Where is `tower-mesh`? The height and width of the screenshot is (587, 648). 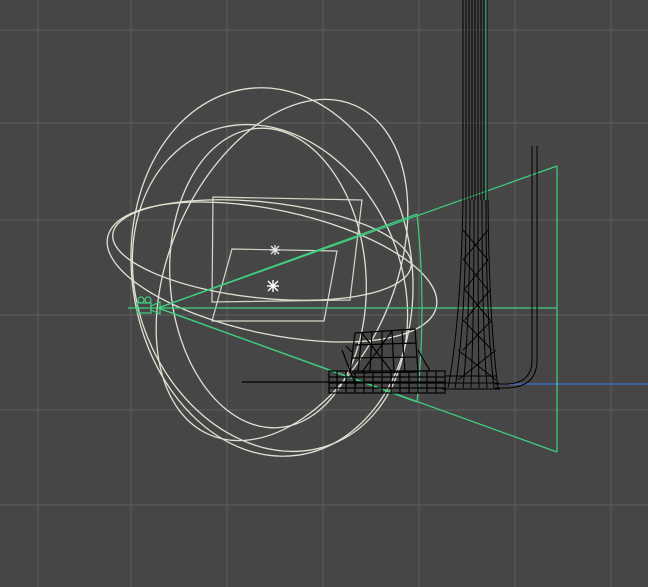
tower-mesh is located at coordinates (471, 195).